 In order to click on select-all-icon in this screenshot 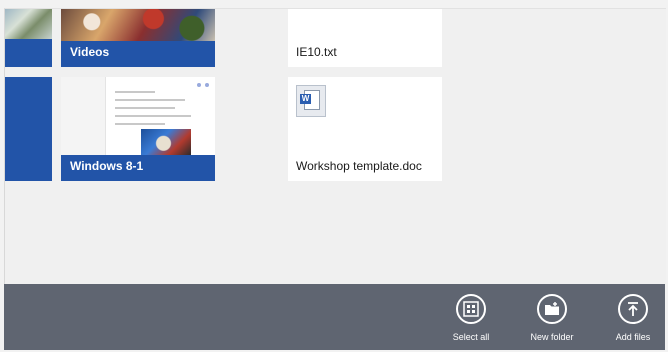, I will do `click(471, 309)`.